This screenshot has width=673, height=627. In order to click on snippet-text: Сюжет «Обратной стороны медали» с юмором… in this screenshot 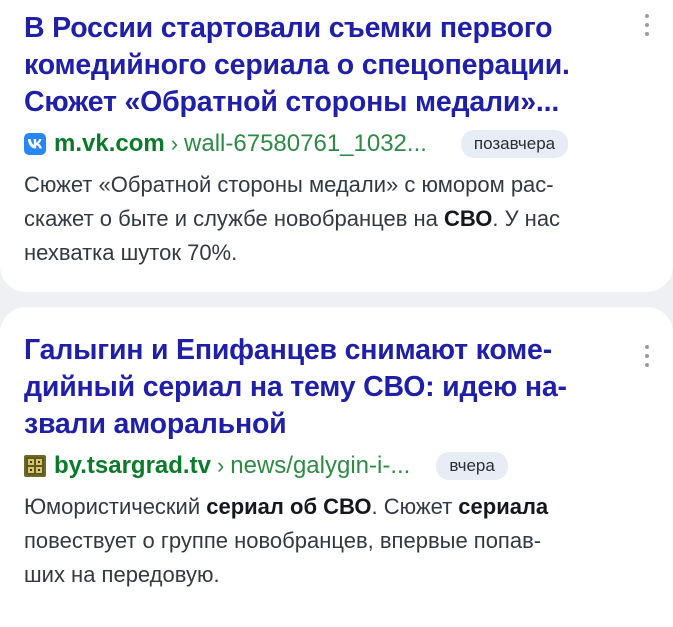, I will do `click(289, 184)`.